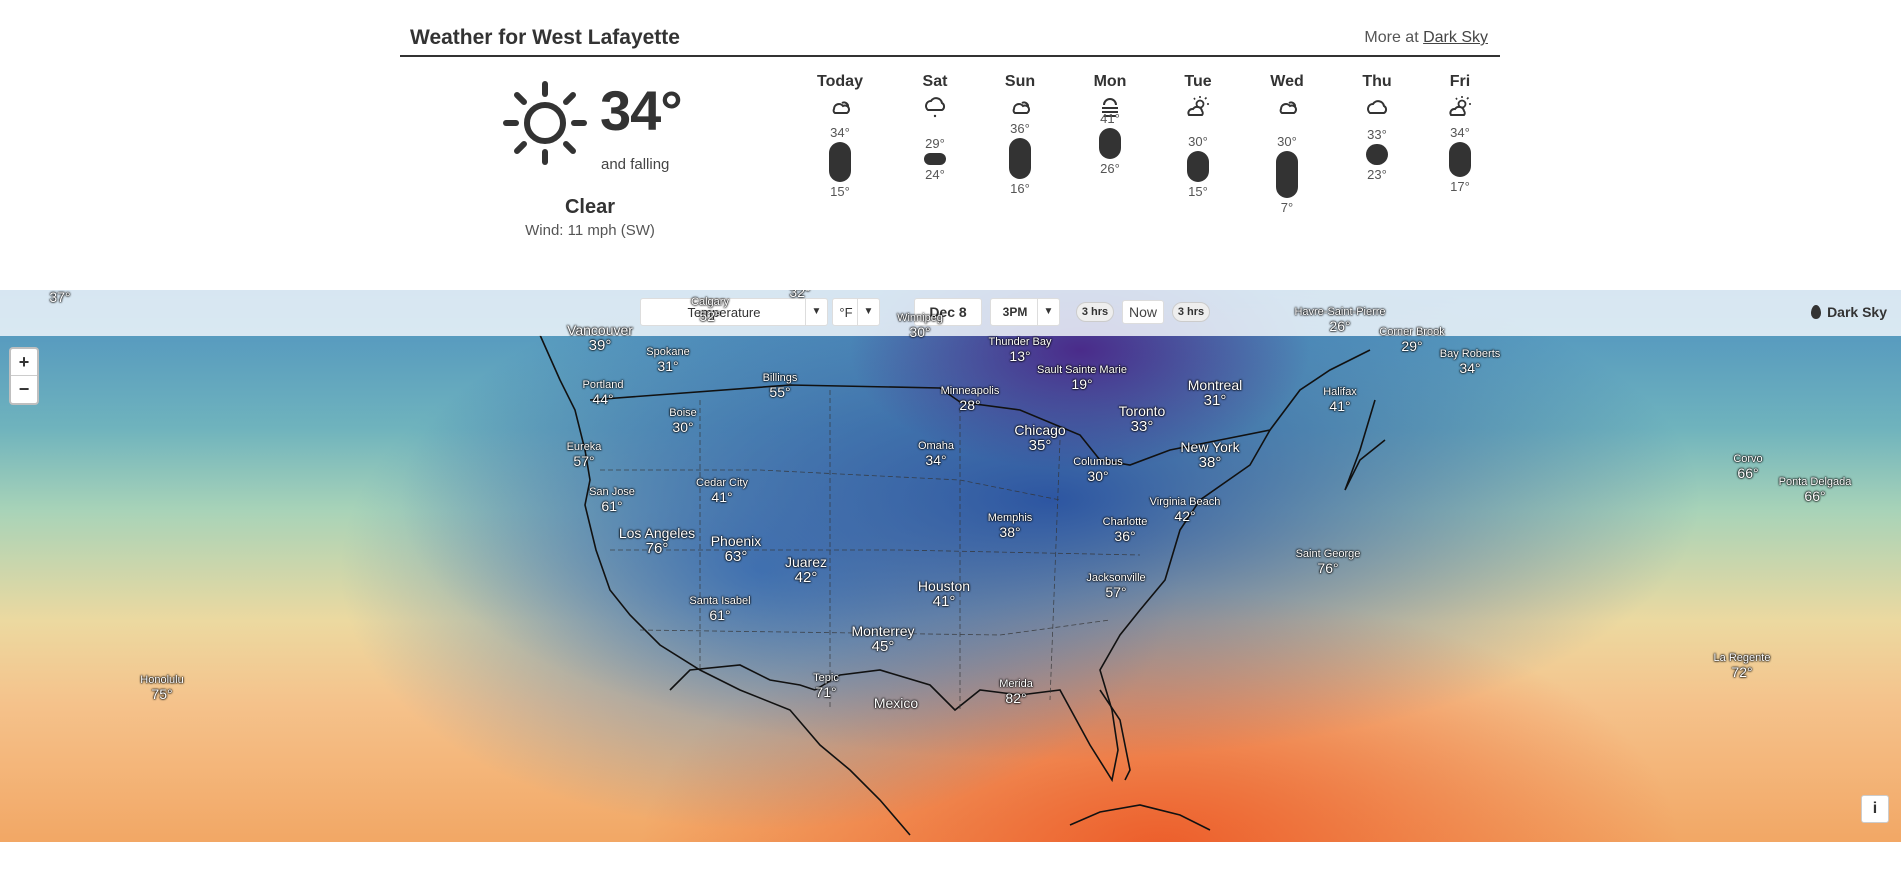  I want to click on zoom-in-button: +, so click(24, 362).